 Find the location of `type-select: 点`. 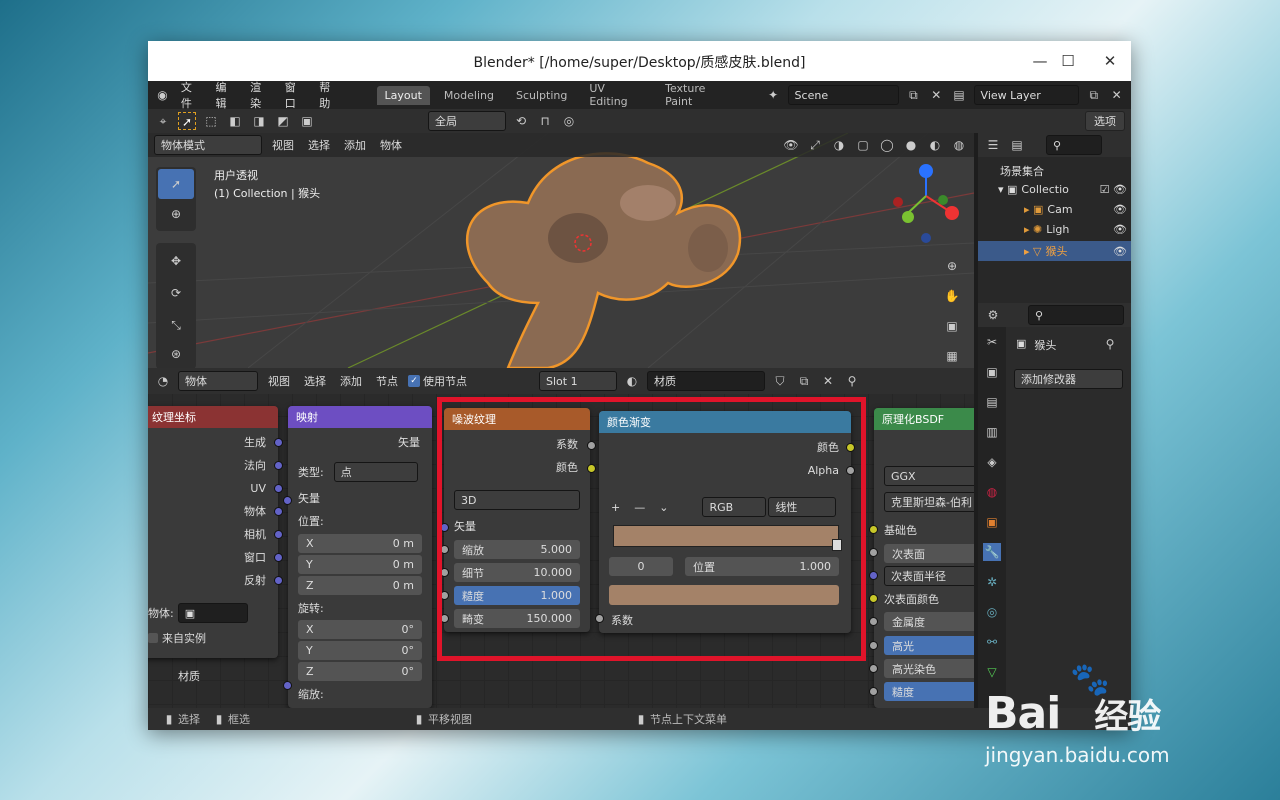

type-select: 点 is located at coordinates (375, 472).